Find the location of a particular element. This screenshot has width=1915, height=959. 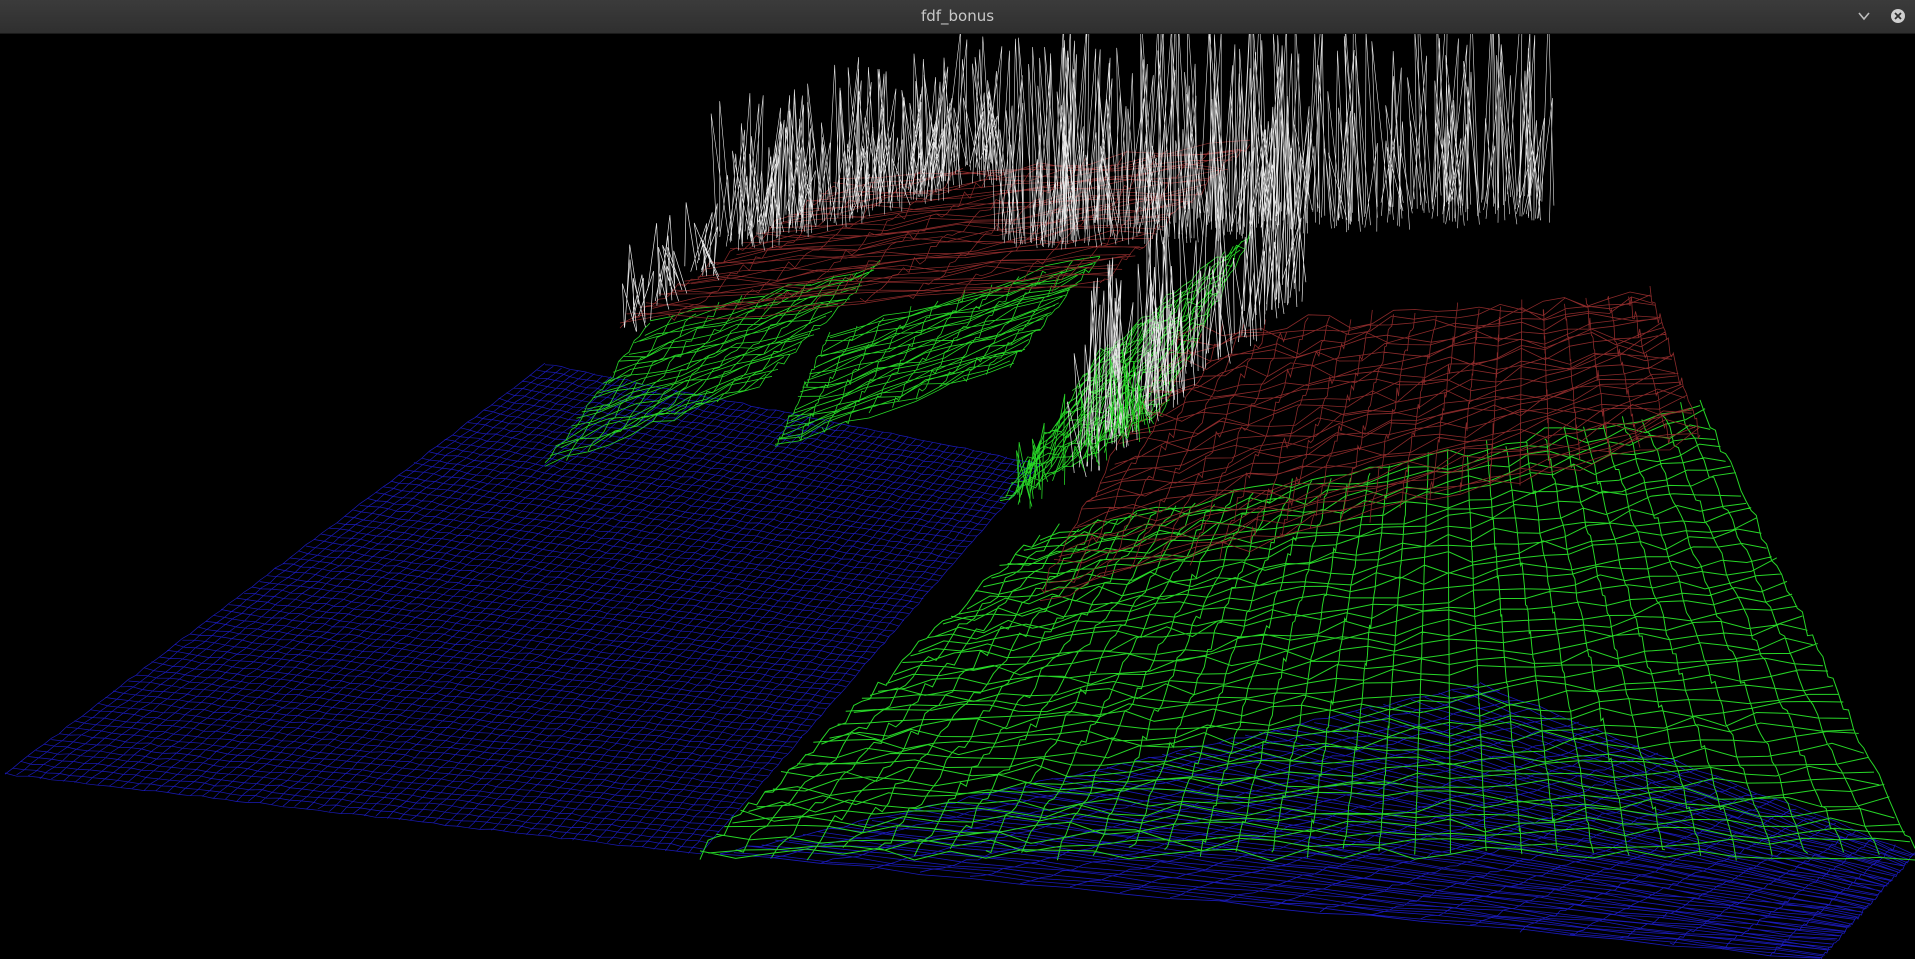

chevron-down-icon is located at coordinates (1864, 16).